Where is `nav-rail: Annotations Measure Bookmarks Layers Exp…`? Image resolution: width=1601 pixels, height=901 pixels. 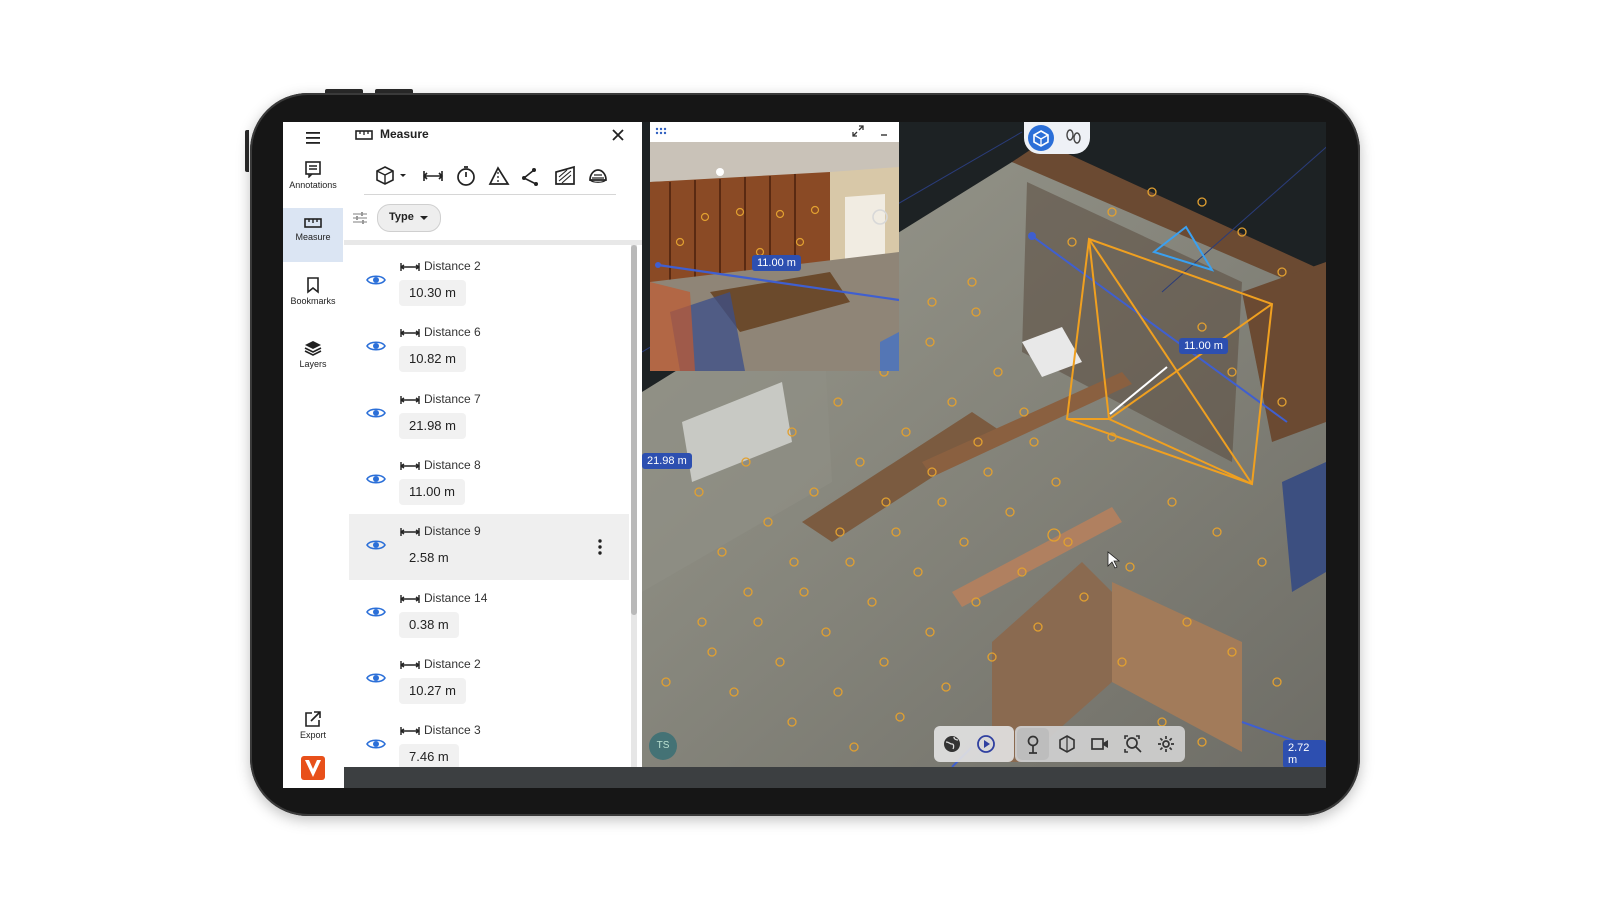 nav-rail: Annotations Measure Bookmarks Layers Exp… is located at coordinates (314, 455).